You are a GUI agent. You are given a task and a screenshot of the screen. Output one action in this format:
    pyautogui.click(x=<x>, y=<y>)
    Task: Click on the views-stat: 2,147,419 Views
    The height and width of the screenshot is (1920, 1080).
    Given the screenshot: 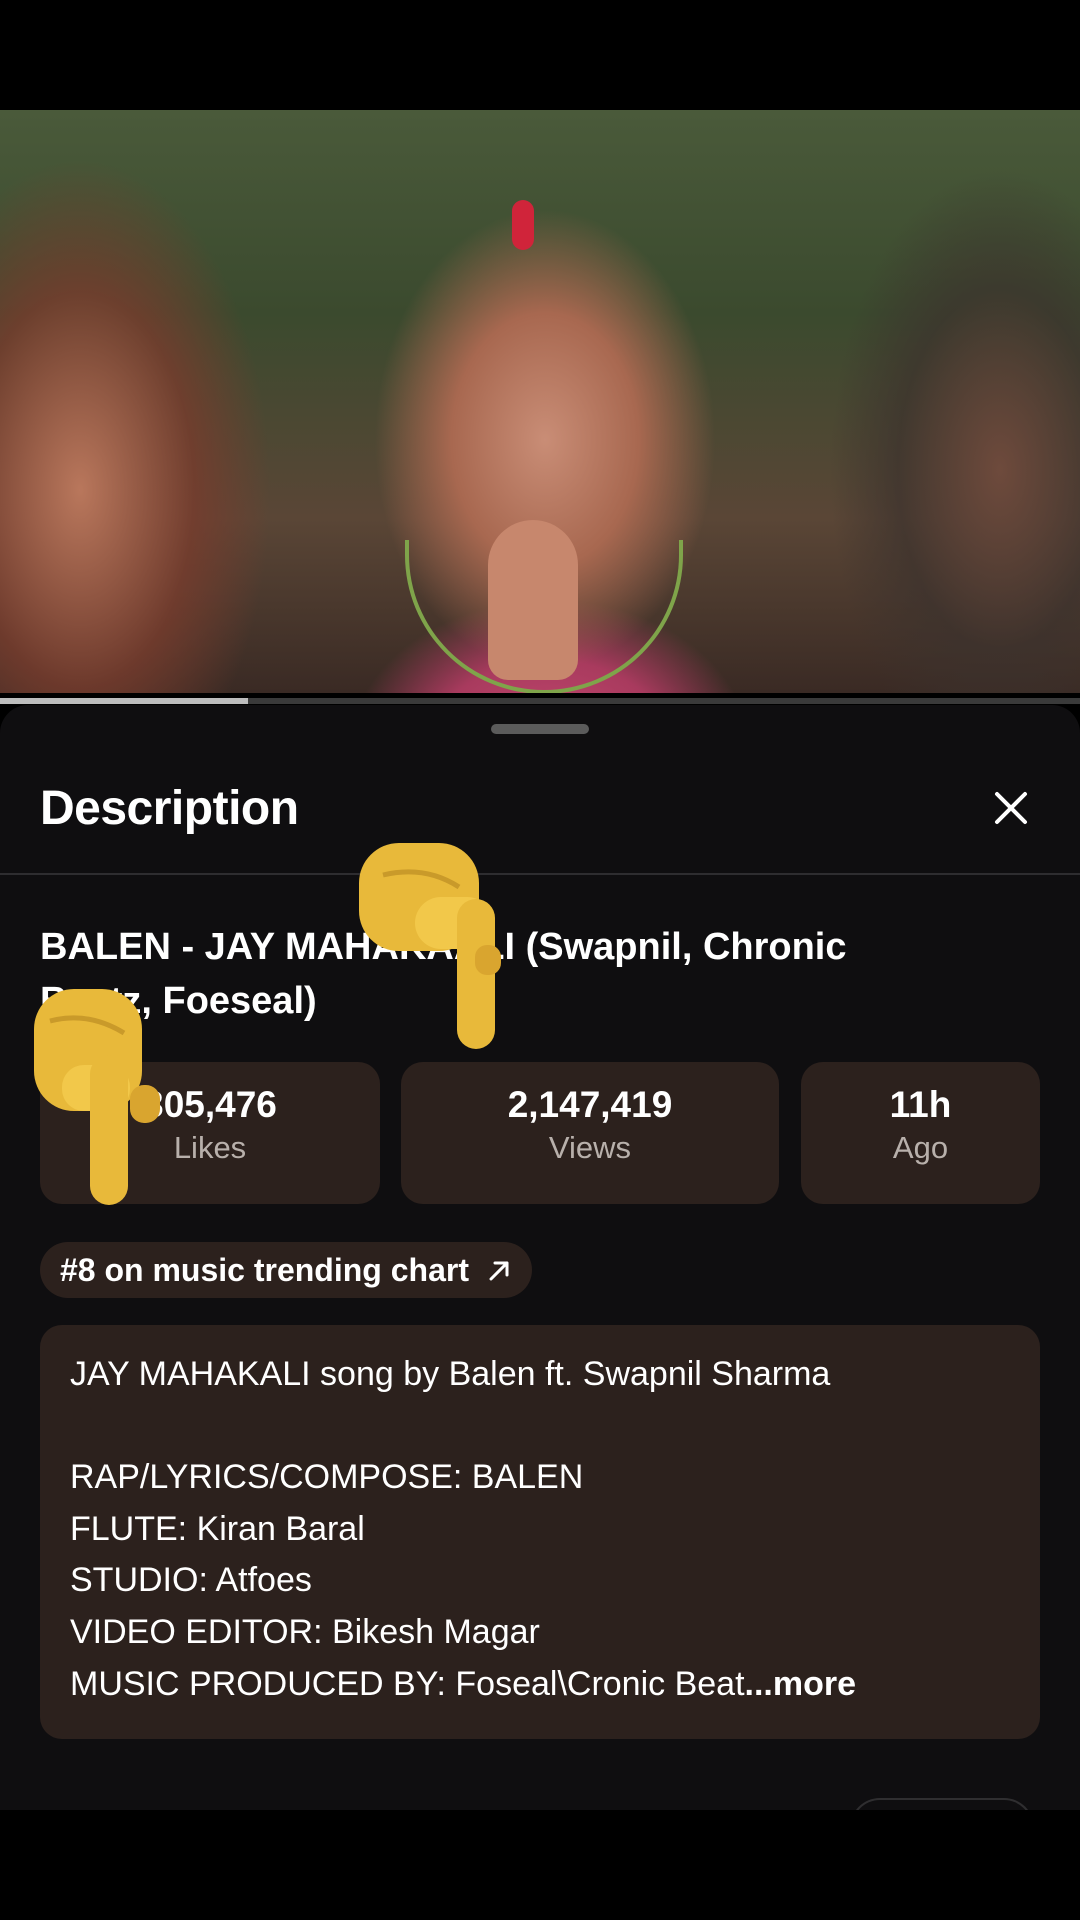 What is the action you would take?
    pyautogui.click(x=590, y=1133)
    